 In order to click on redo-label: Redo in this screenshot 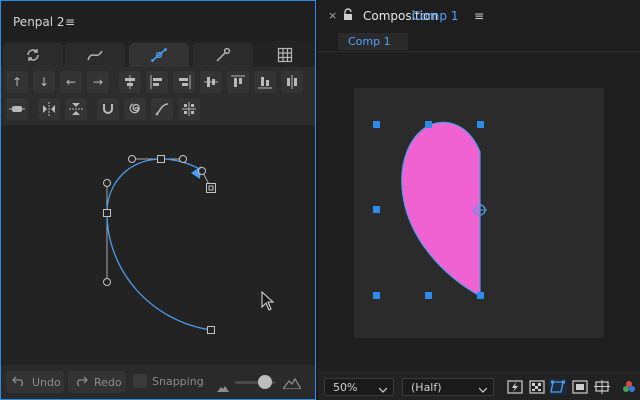, I will do `click(108, 382)`.